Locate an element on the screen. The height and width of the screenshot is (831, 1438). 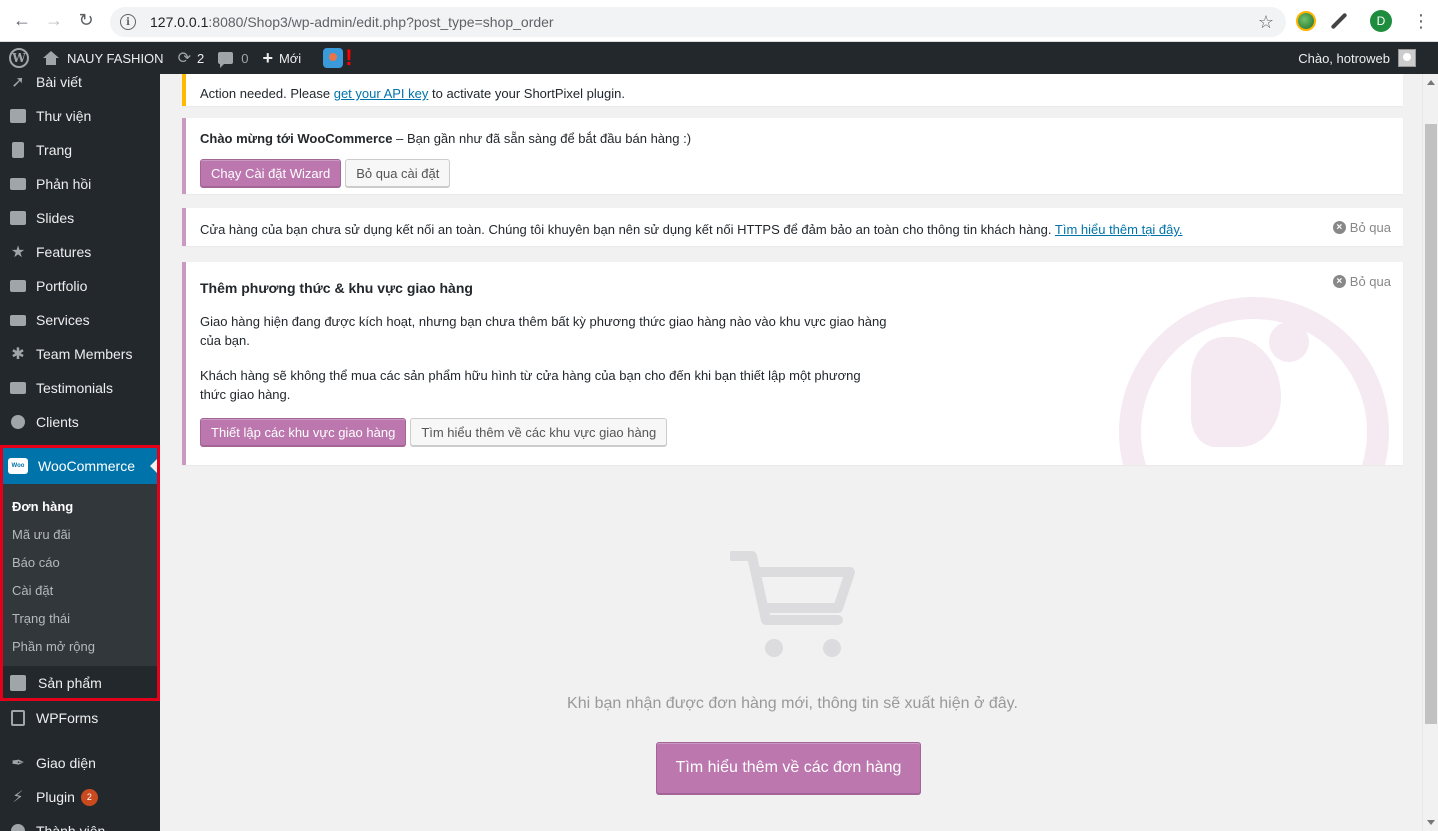
url-host: 127.0.0.1 is located at coordinates (179, 22).